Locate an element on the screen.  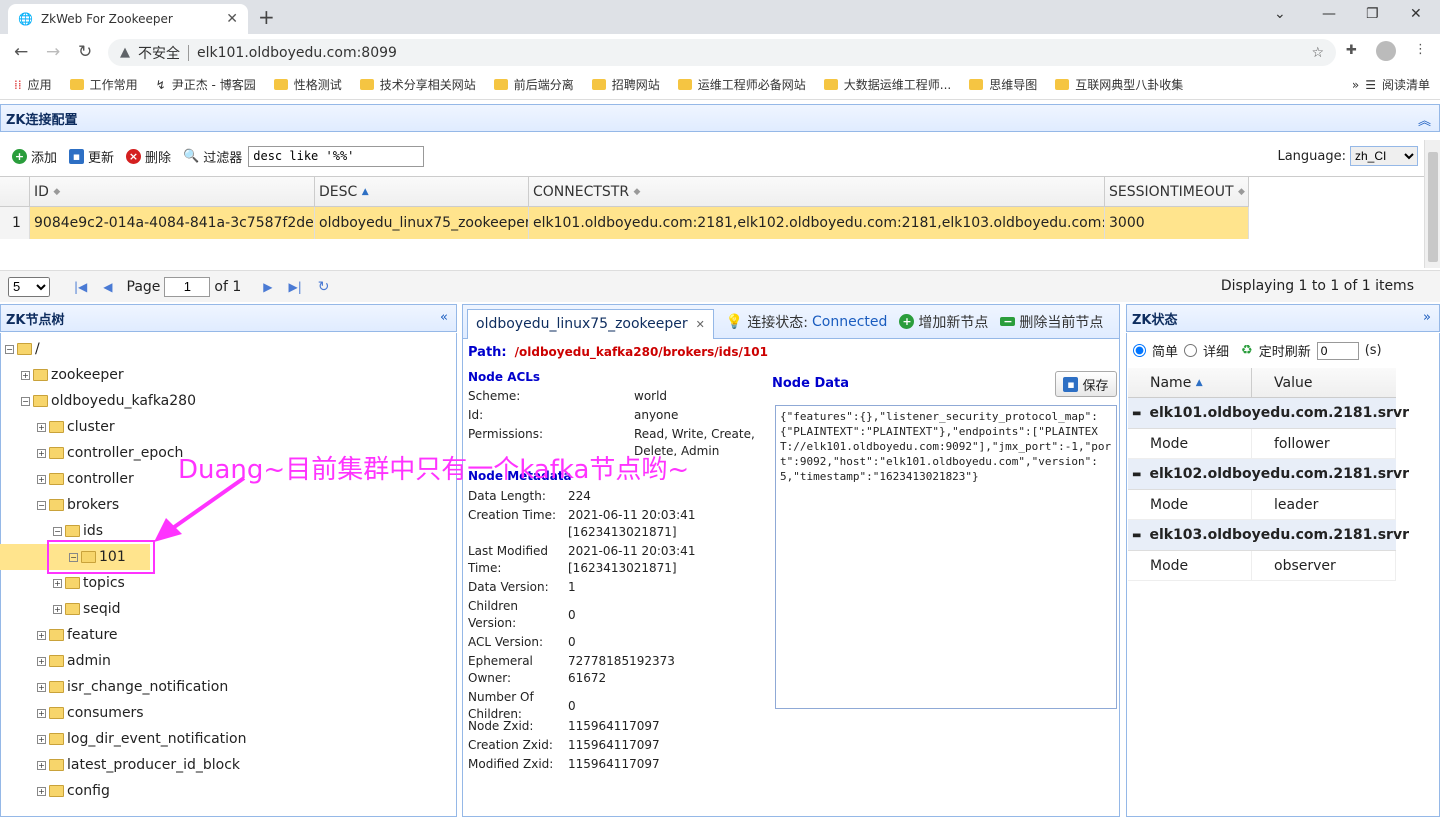
acl-key: Id: is located at coordinates (476, 415).